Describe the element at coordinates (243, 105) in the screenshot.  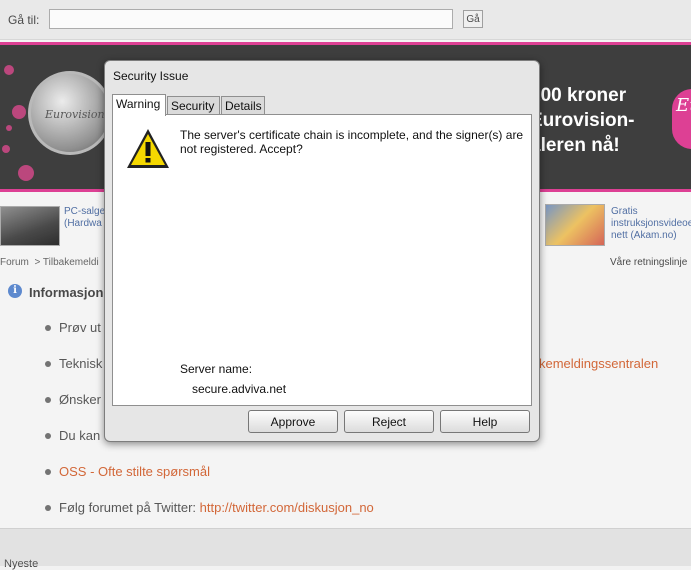
I see `tab-details: Details` at that location.